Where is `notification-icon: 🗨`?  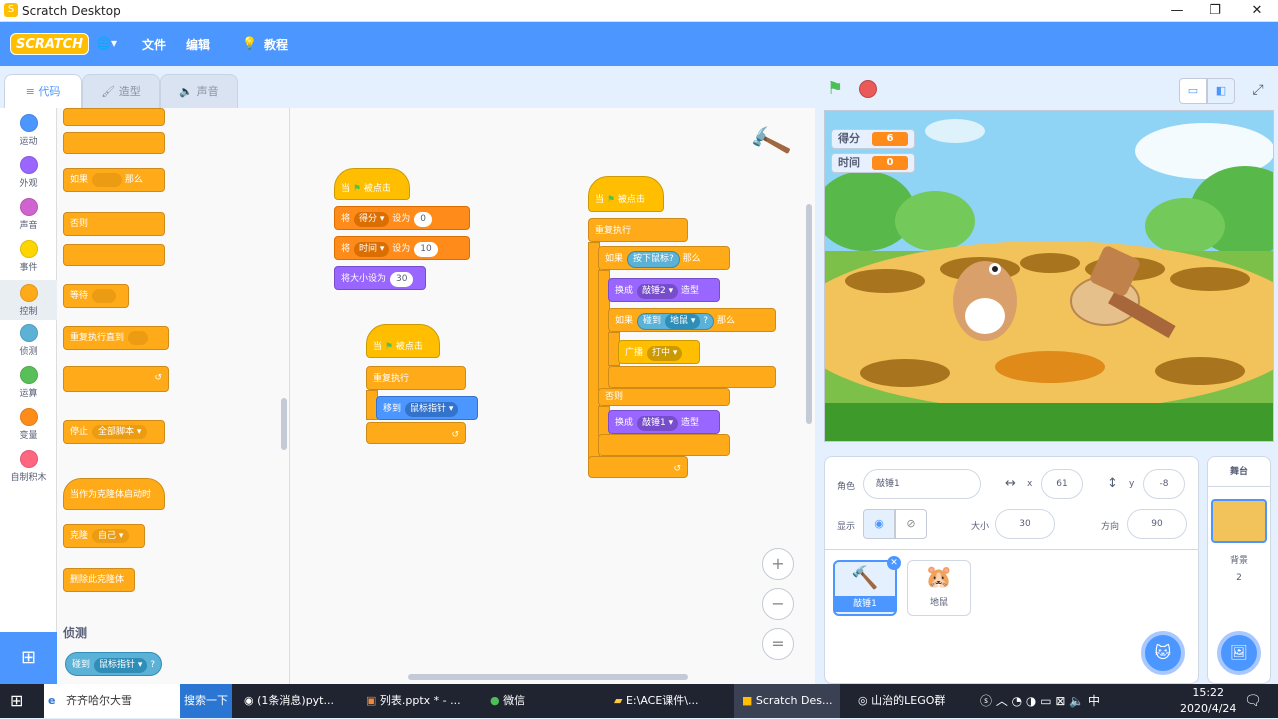
notification-icon: 🗨 is located at coordinates (1253, 701).